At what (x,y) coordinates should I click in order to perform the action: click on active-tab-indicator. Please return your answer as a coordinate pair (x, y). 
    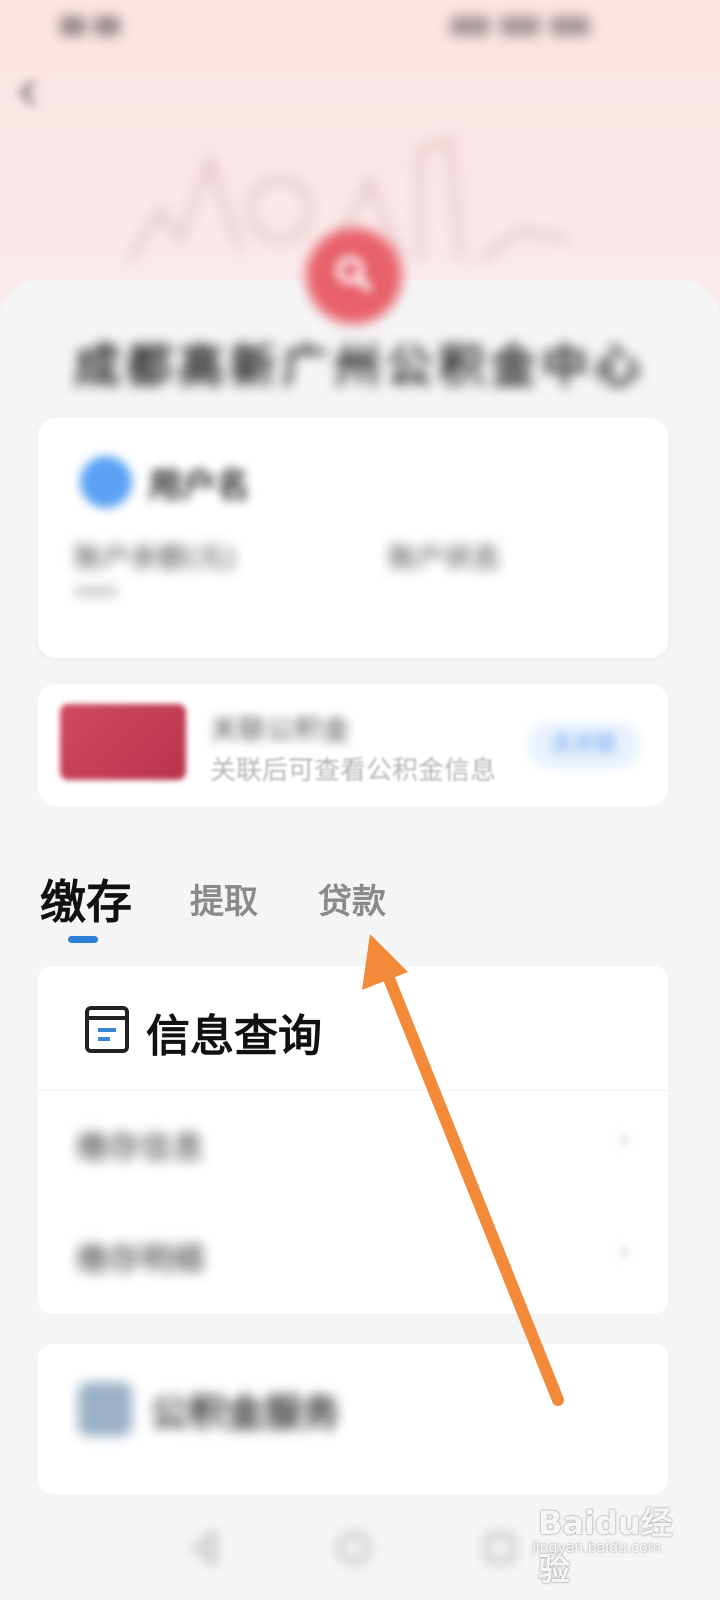
    Looking at the image, I should click on (83, 939).